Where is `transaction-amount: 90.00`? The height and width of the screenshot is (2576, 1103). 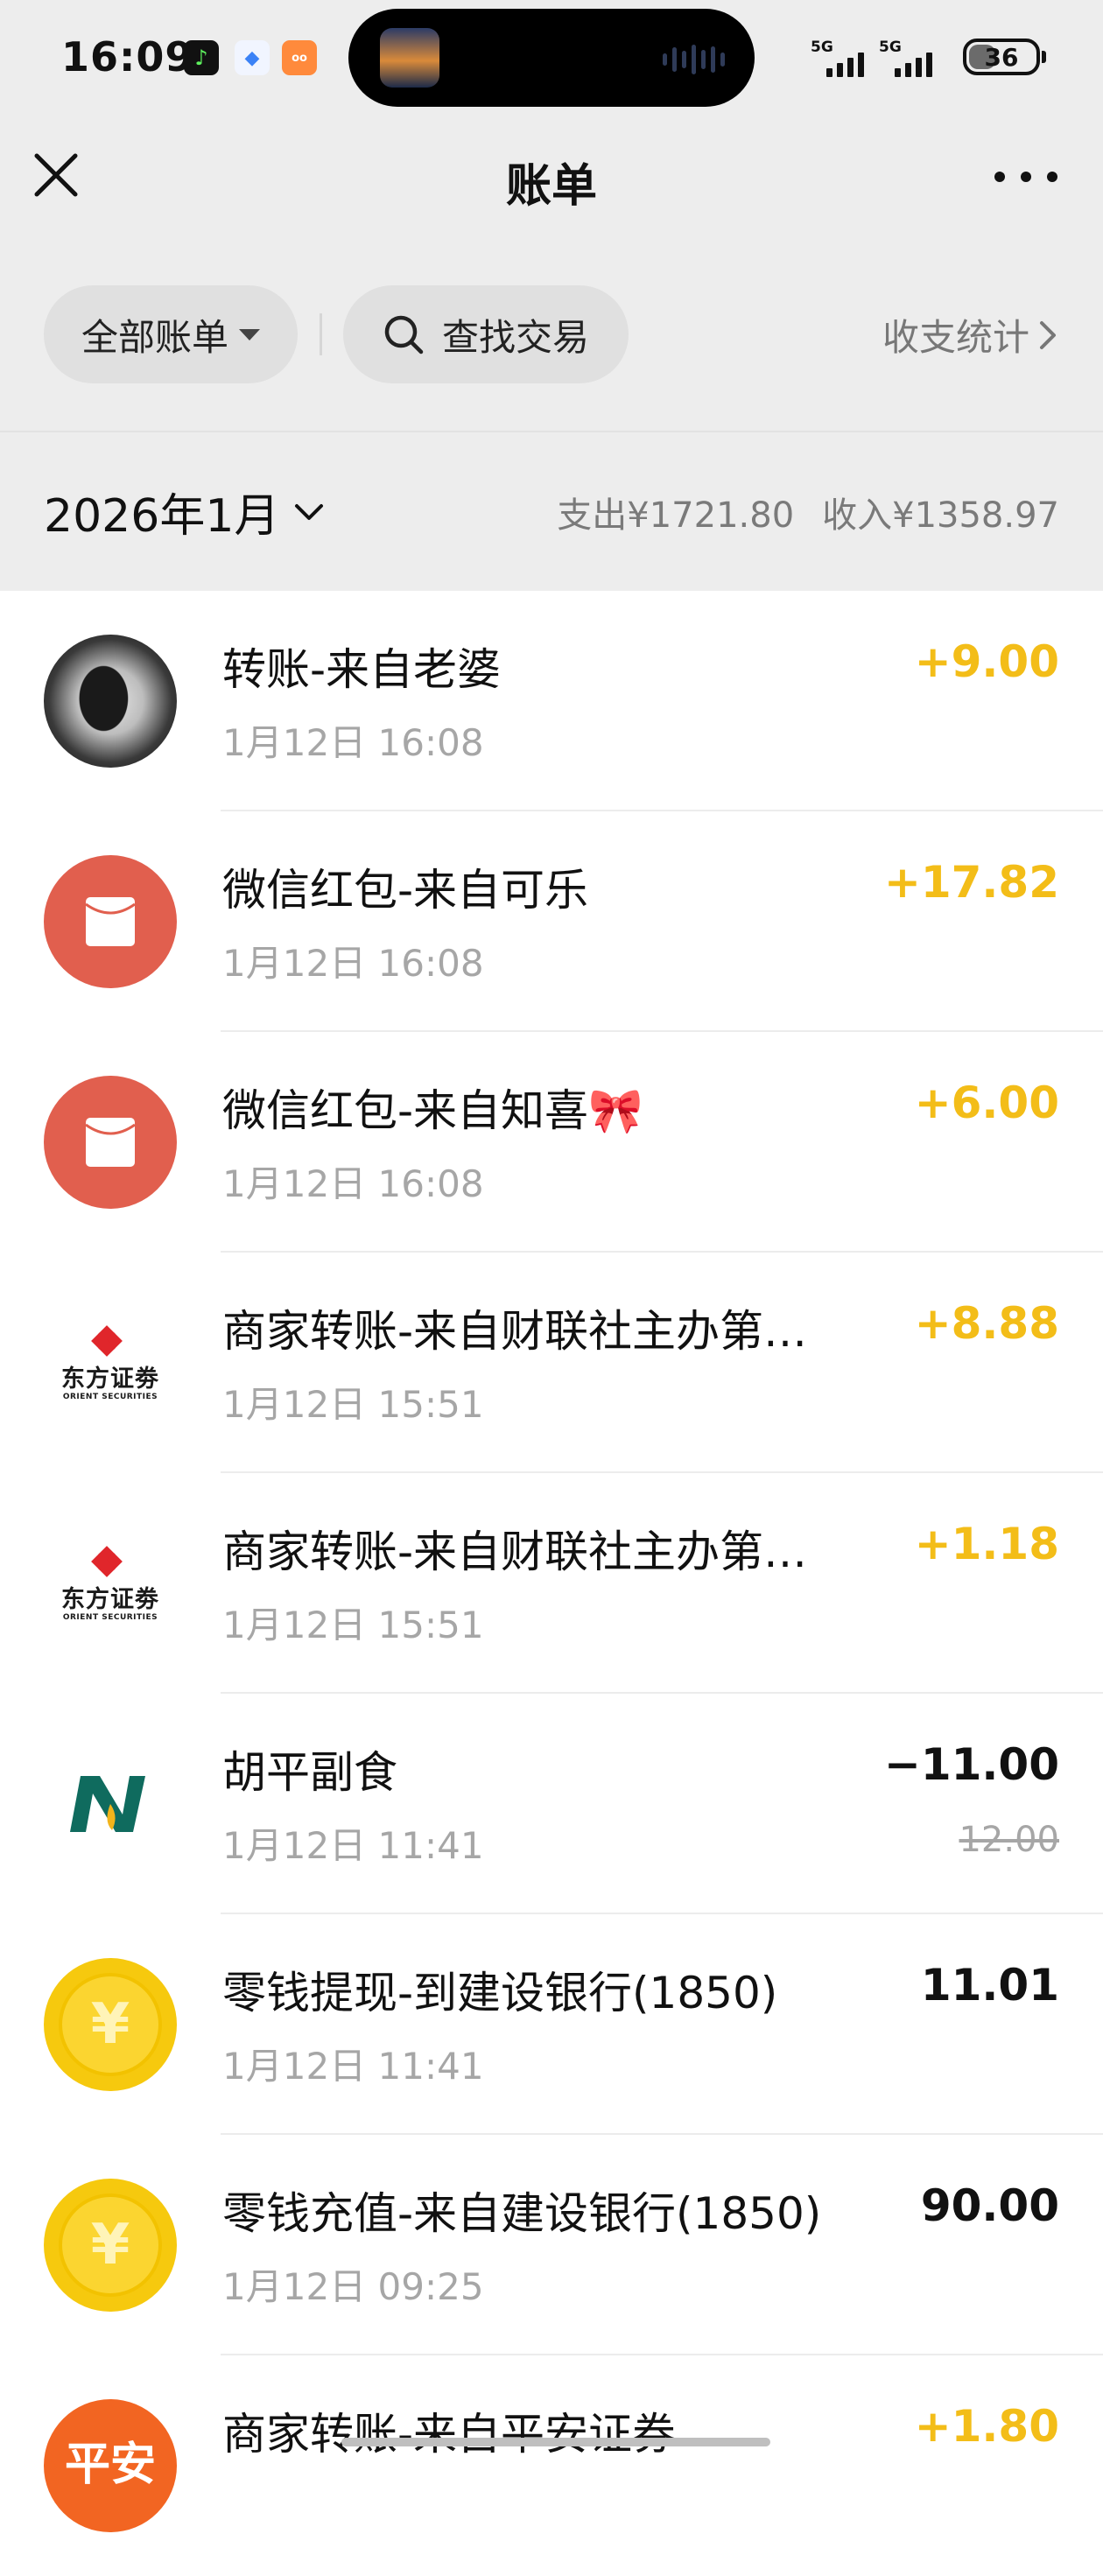 transaction-amount: 90.00 is located at coordinates (990, 2205).